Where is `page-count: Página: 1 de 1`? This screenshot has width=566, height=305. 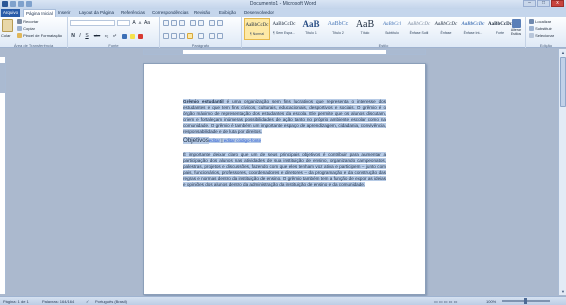 page-count: Página: 1 de 1 is located at coordinates (16, 301).